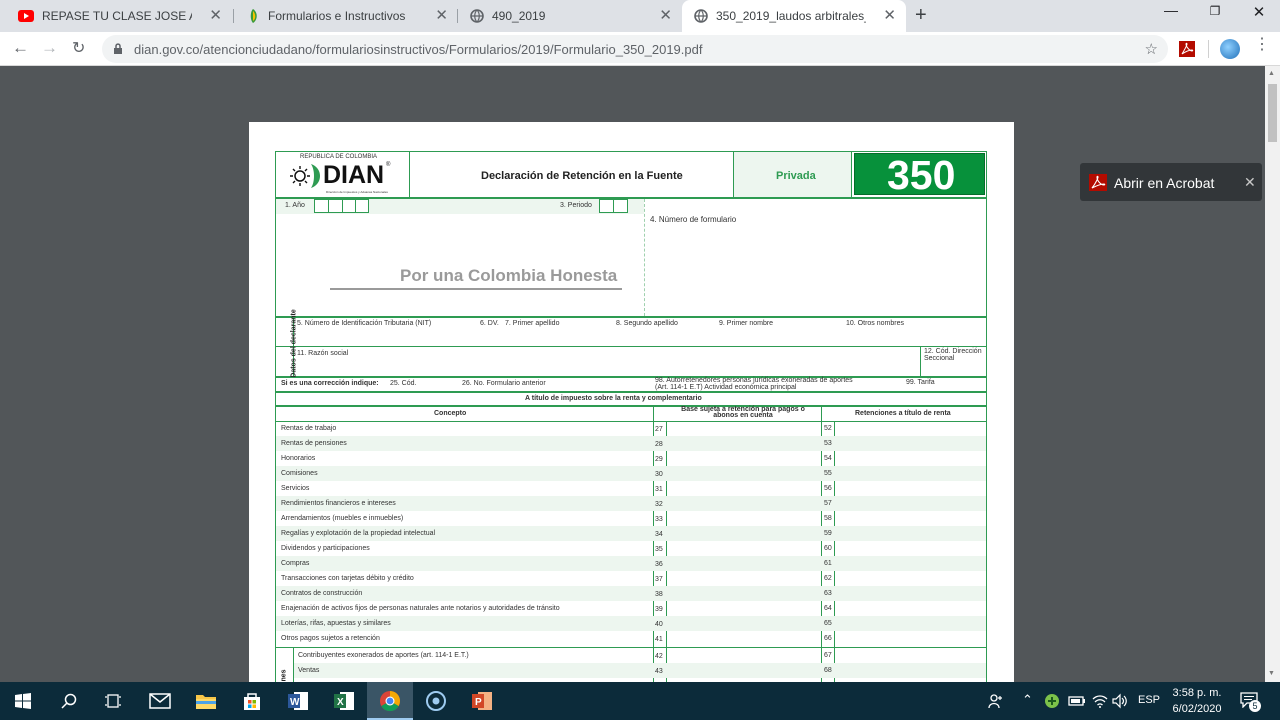  What do you see at coordinates (828, 563) in the screenshot?
I see `row-number-retencion: 61` at bounding box center [828, 563].